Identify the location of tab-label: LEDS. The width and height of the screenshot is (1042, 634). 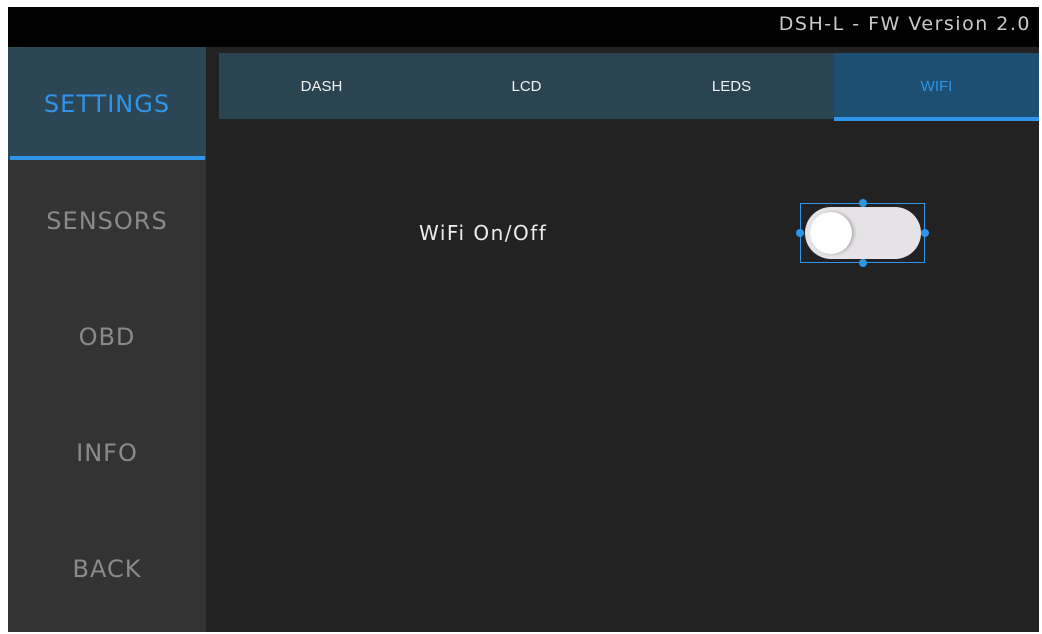
(731, 86).